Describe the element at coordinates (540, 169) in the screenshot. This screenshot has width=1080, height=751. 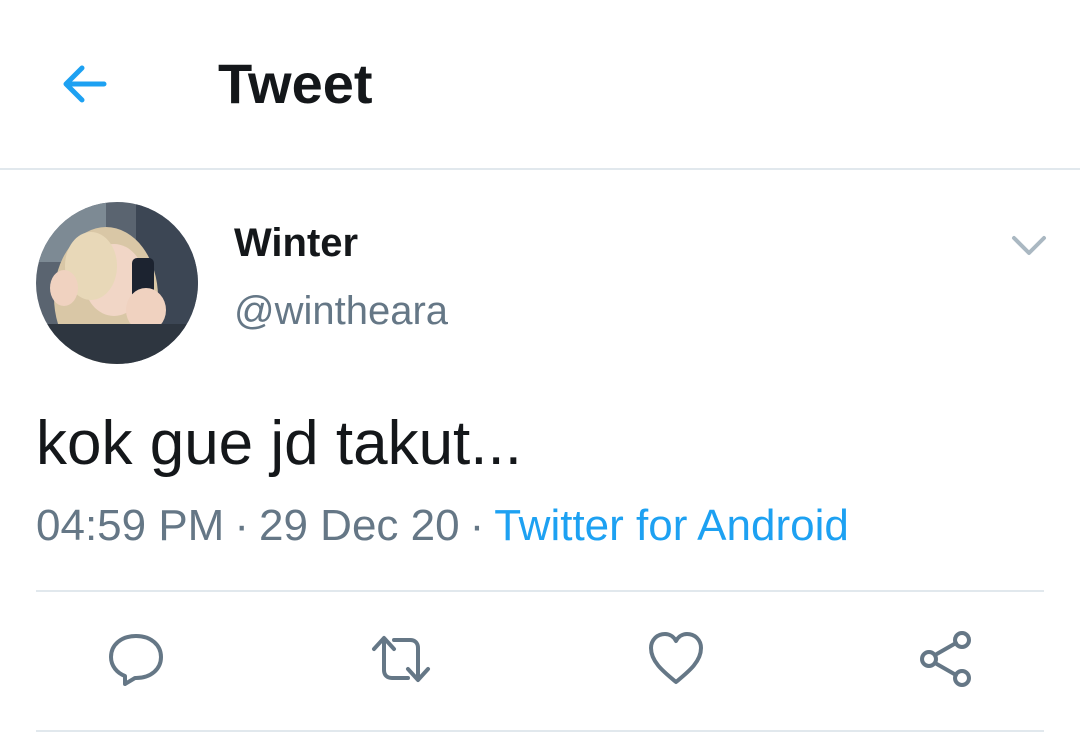
I see `header-divider` at that location.